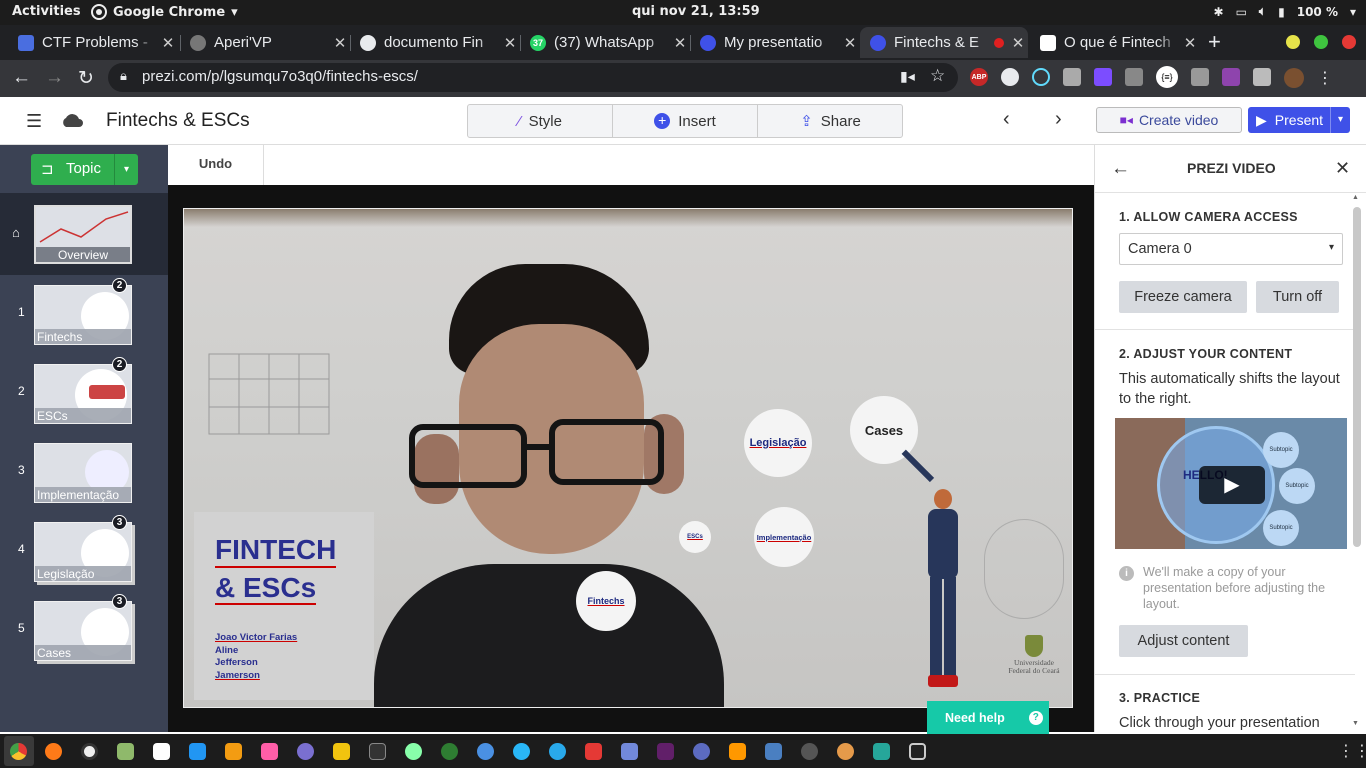 This screenshot has height=768, width=1366. I want to click on scroll-down-icon: ▼, so click(1355, 723).